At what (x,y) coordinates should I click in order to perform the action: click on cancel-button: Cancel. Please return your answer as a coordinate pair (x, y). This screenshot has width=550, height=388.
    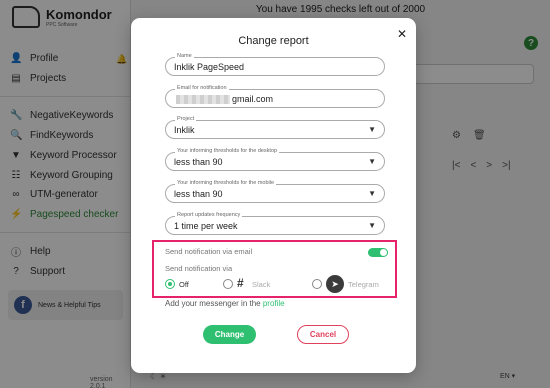
    Looking at the image, I should click on (323, 334).